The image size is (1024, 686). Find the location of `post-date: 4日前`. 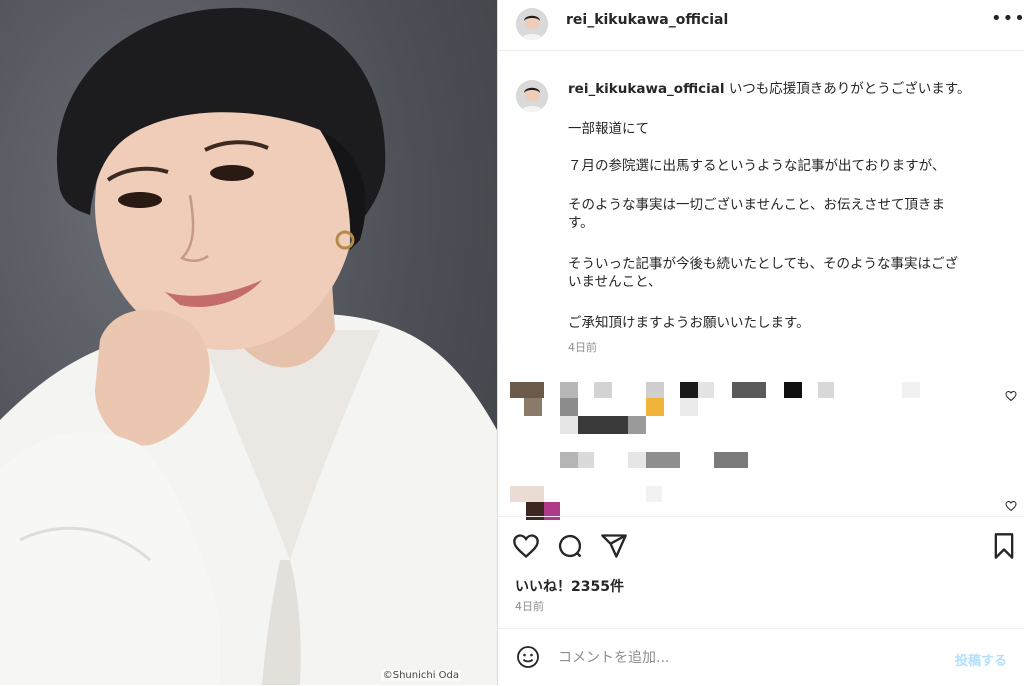

post-date: 4日前 is located at coordinates (529, 606).